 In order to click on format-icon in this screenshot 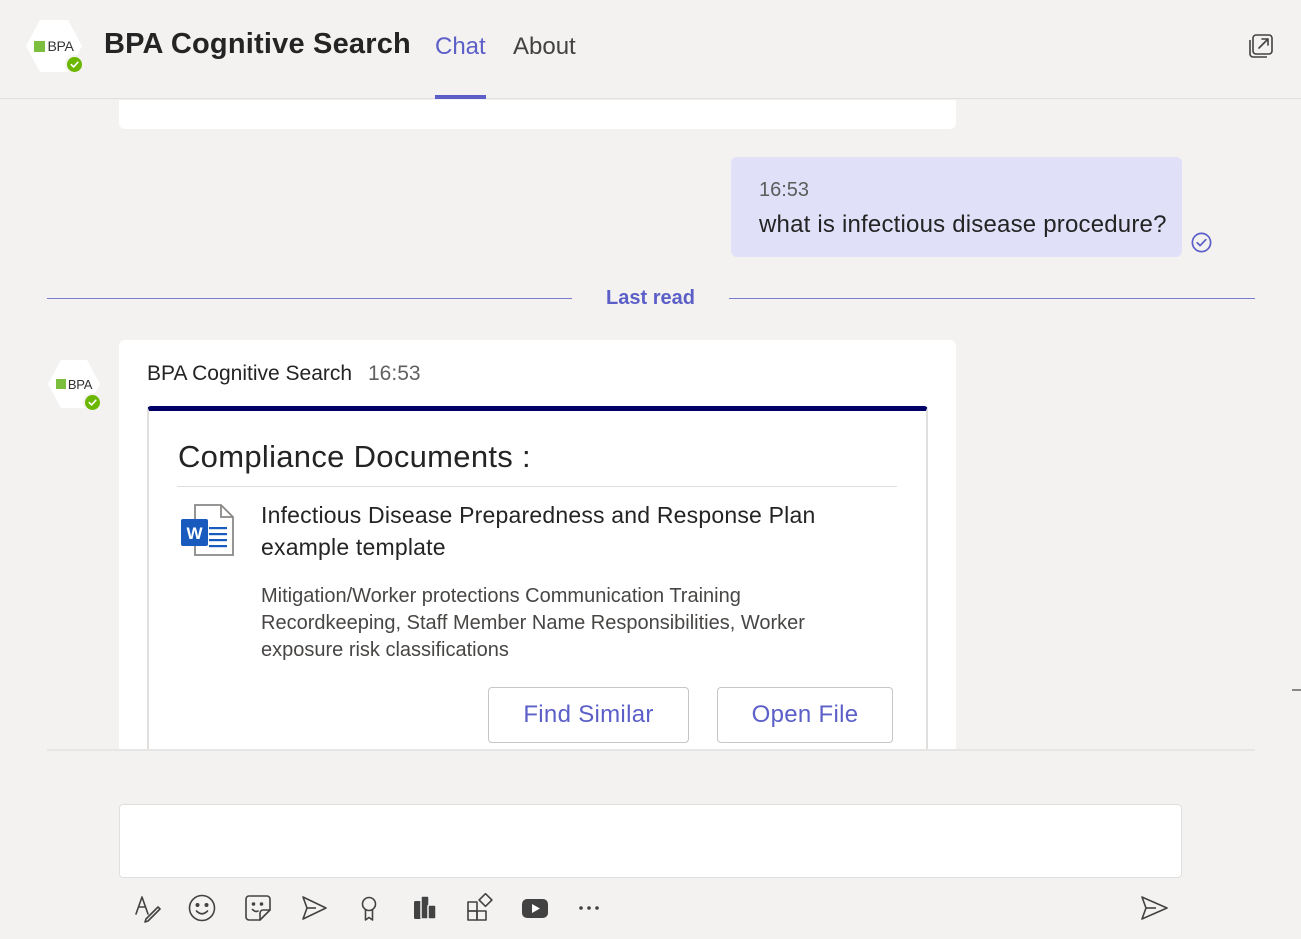, I will do `click(147, 908)`.